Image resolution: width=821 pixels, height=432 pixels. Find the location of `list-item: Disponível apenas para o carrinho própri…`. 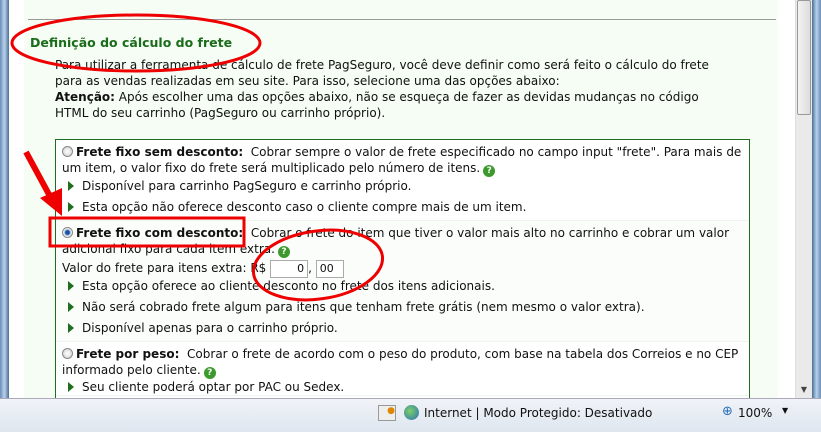

list-item: Disponível apenas para o carrinho própri… is located at coordinates (402, 328).